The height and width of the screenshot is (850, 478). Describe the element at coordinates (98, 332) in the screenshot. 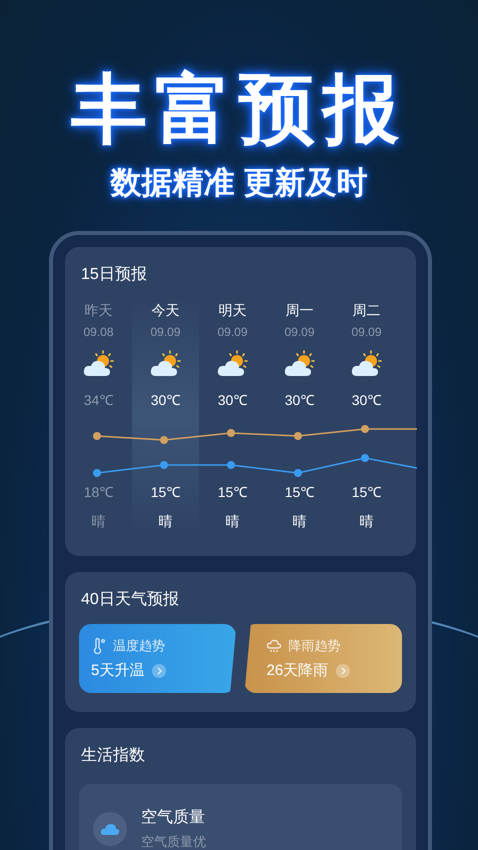

I see `day-date: 09.08` at that location.